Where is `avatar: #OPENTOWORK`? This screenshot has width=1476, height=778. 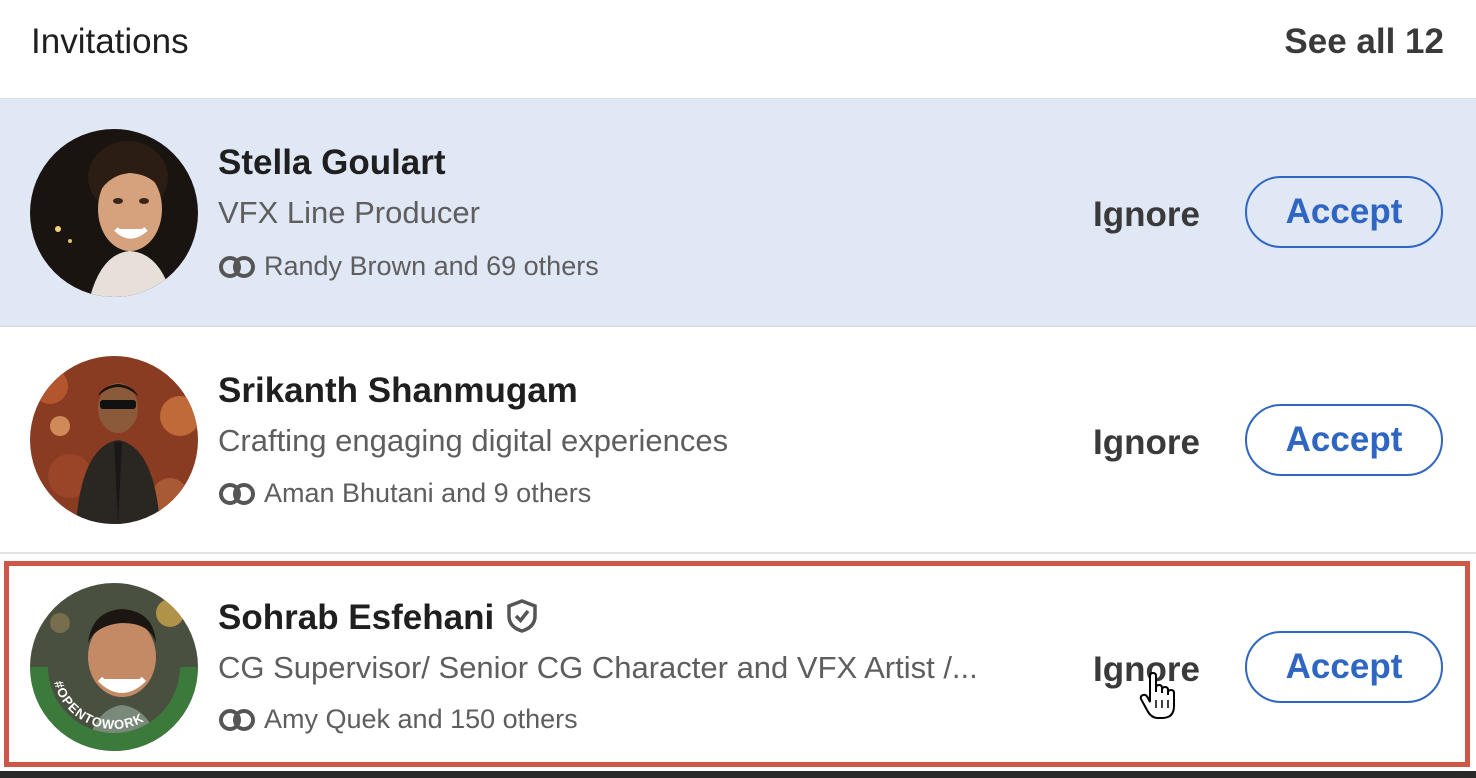
avatar: #OPENTOWORK is located at coordinates (114, 667).